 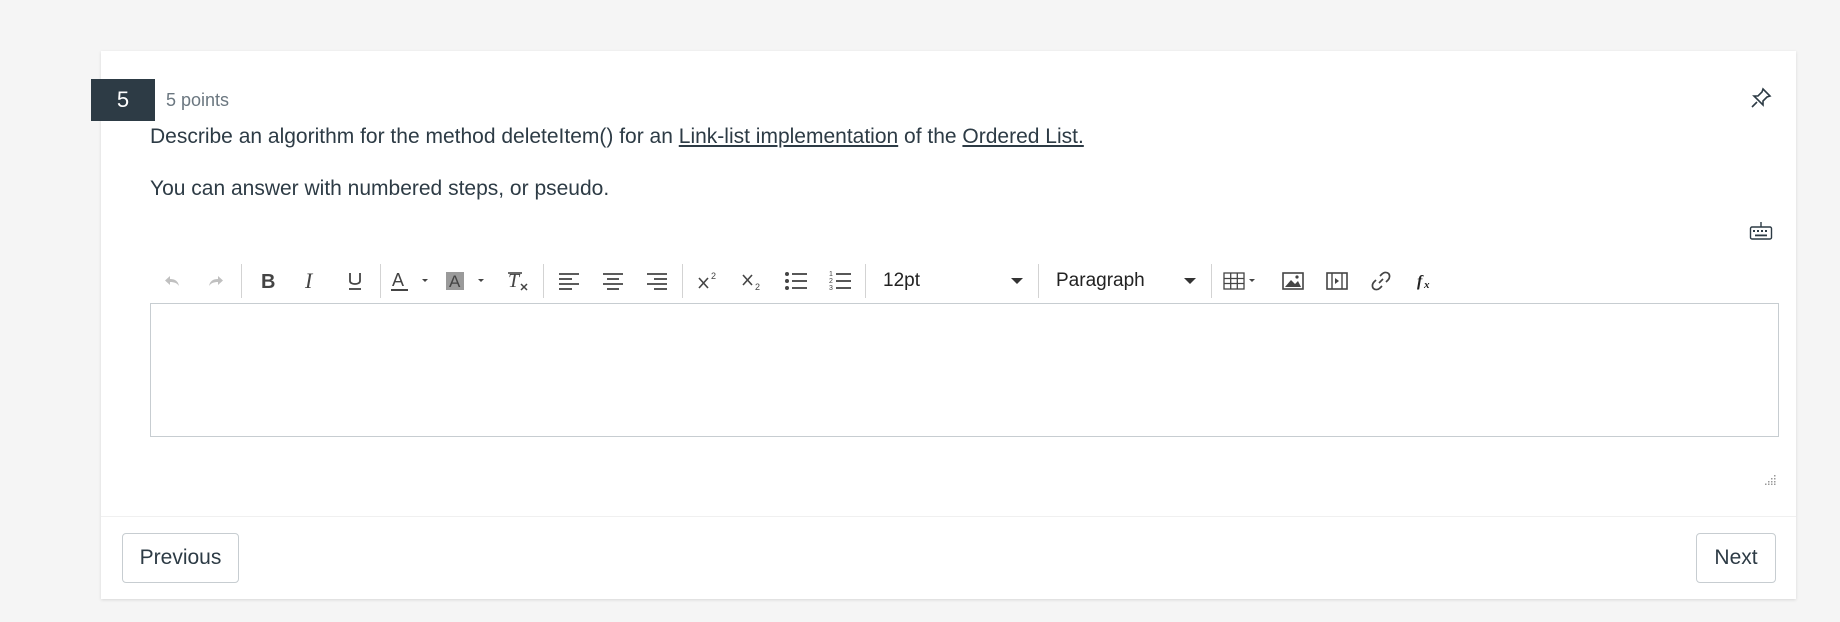 I want to click on superscript-icon: 2, so click(x=708, y=281).